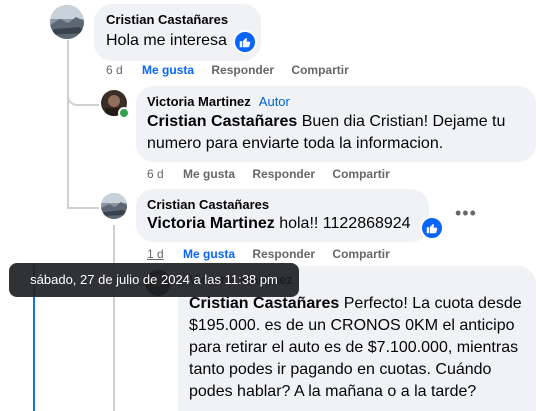 The image size is (548, 411). I want to click on comment-text-line: hola!! 1122868924, so click(342, 223).